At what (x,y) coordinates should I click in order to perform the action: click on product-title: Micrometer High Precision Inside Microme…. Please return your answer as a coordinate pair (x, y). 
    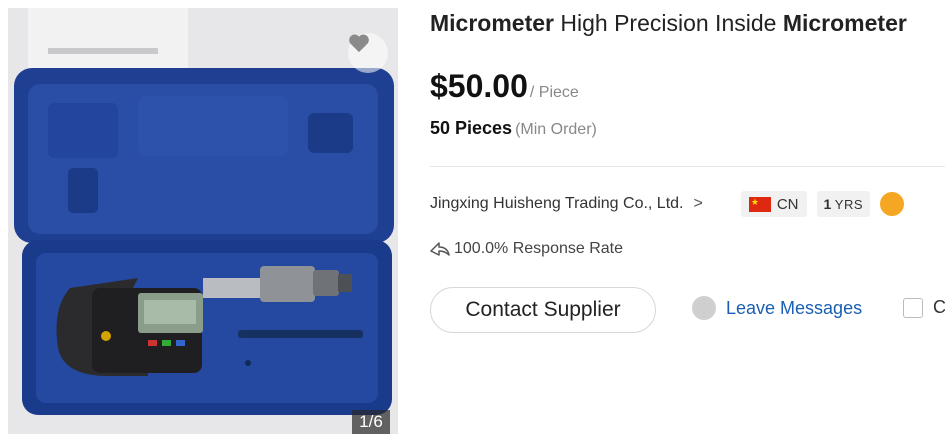
    Looking at the image, I should click on (668, 23).